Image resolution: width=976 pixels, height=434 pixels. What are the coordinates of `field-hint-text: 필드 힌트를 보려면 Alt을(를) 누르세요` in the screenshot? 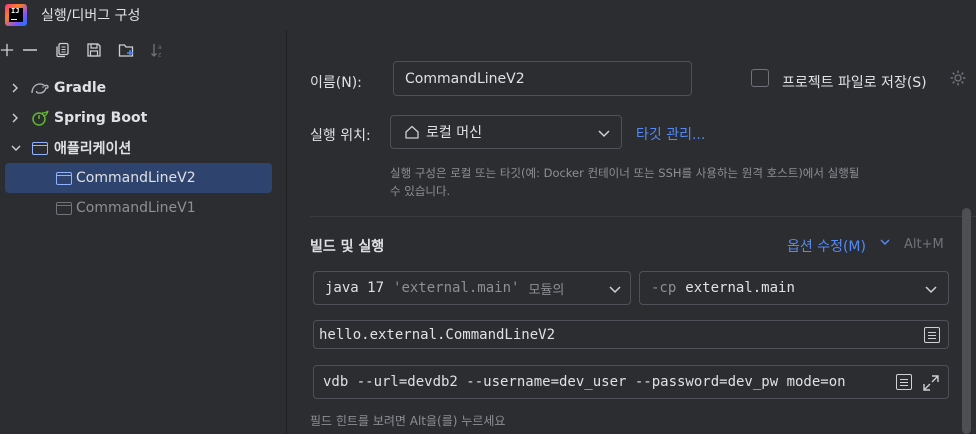 It's located at (408, 421).